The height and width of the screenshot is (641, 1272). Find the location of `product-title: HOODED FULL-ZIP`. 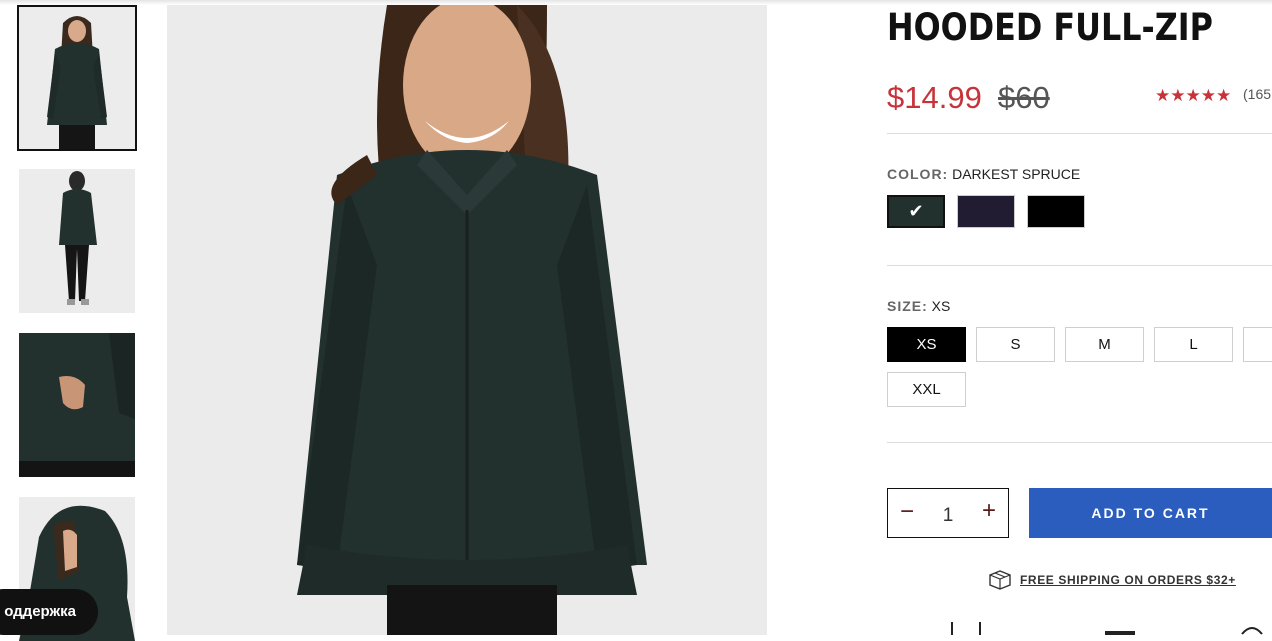

product-title: HOODED FULL-ZIP is located at coordinates (1050, 27).